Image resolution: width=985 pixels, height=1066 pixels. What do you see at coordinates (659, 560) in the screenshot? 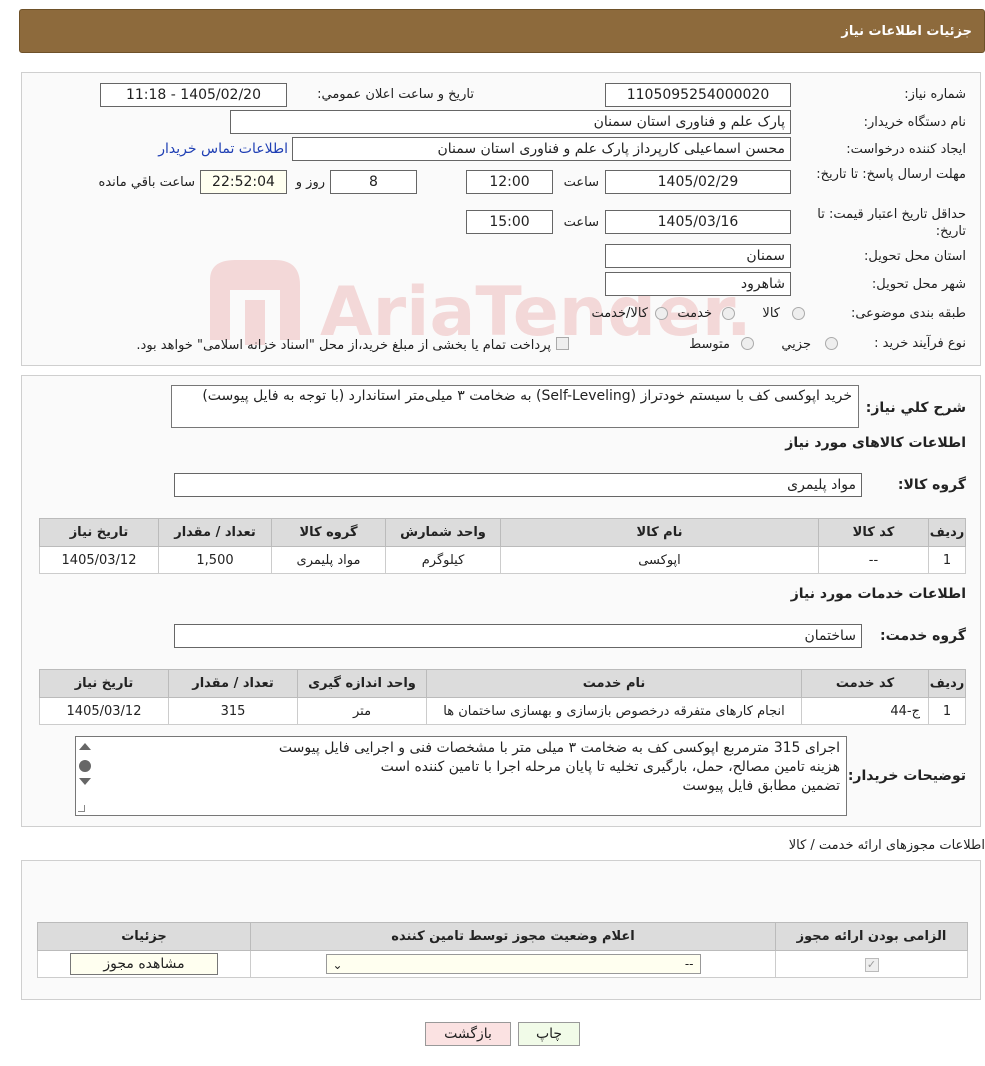
I see `cell-goods-name: اپوکسی` at bounding box center [659, 560].